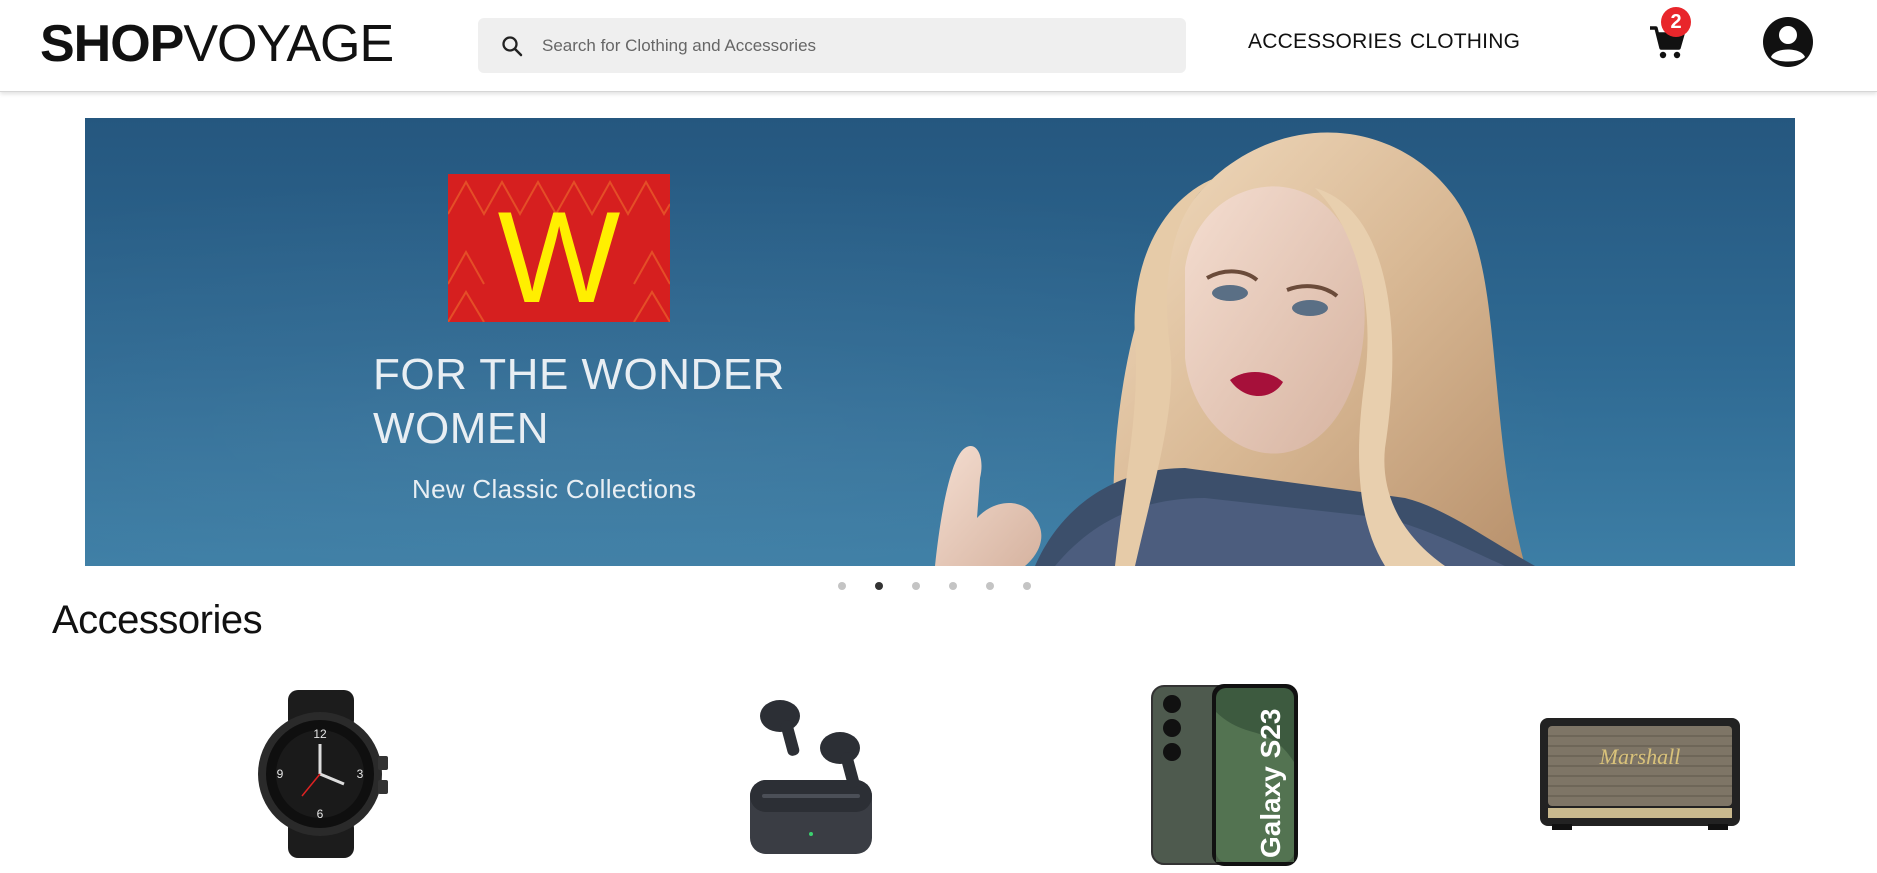 The height and width of the screenshot is (873, 1877). Describe the element at coordinates (360, 774) in the screenshot. I see `svg-text: 3` at that location.